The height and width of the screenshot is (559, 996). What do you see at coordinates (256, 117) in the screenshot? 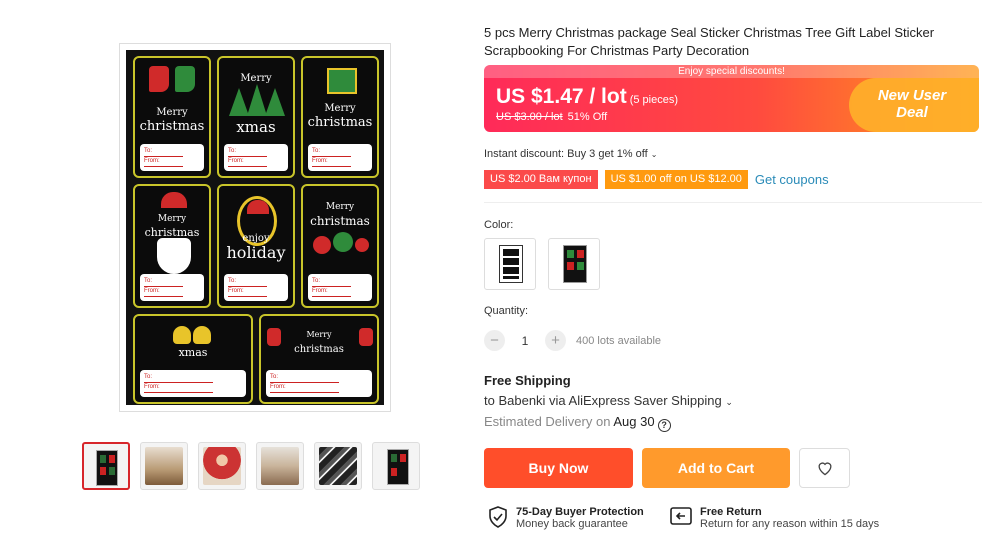
I see `gift-tag: Merry xmas To: From:` at bounding box center [256, 117].